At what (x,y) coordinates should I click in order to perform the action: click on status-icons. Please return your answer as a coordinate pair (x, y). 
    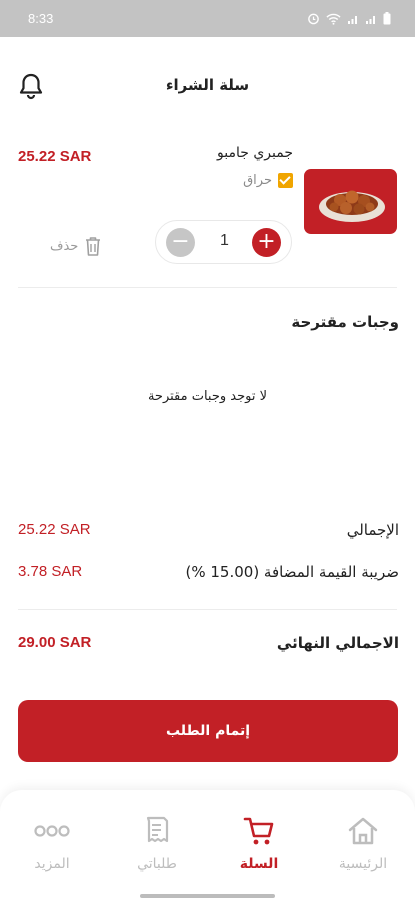
    Looking at the image, I should click on (349, 18).